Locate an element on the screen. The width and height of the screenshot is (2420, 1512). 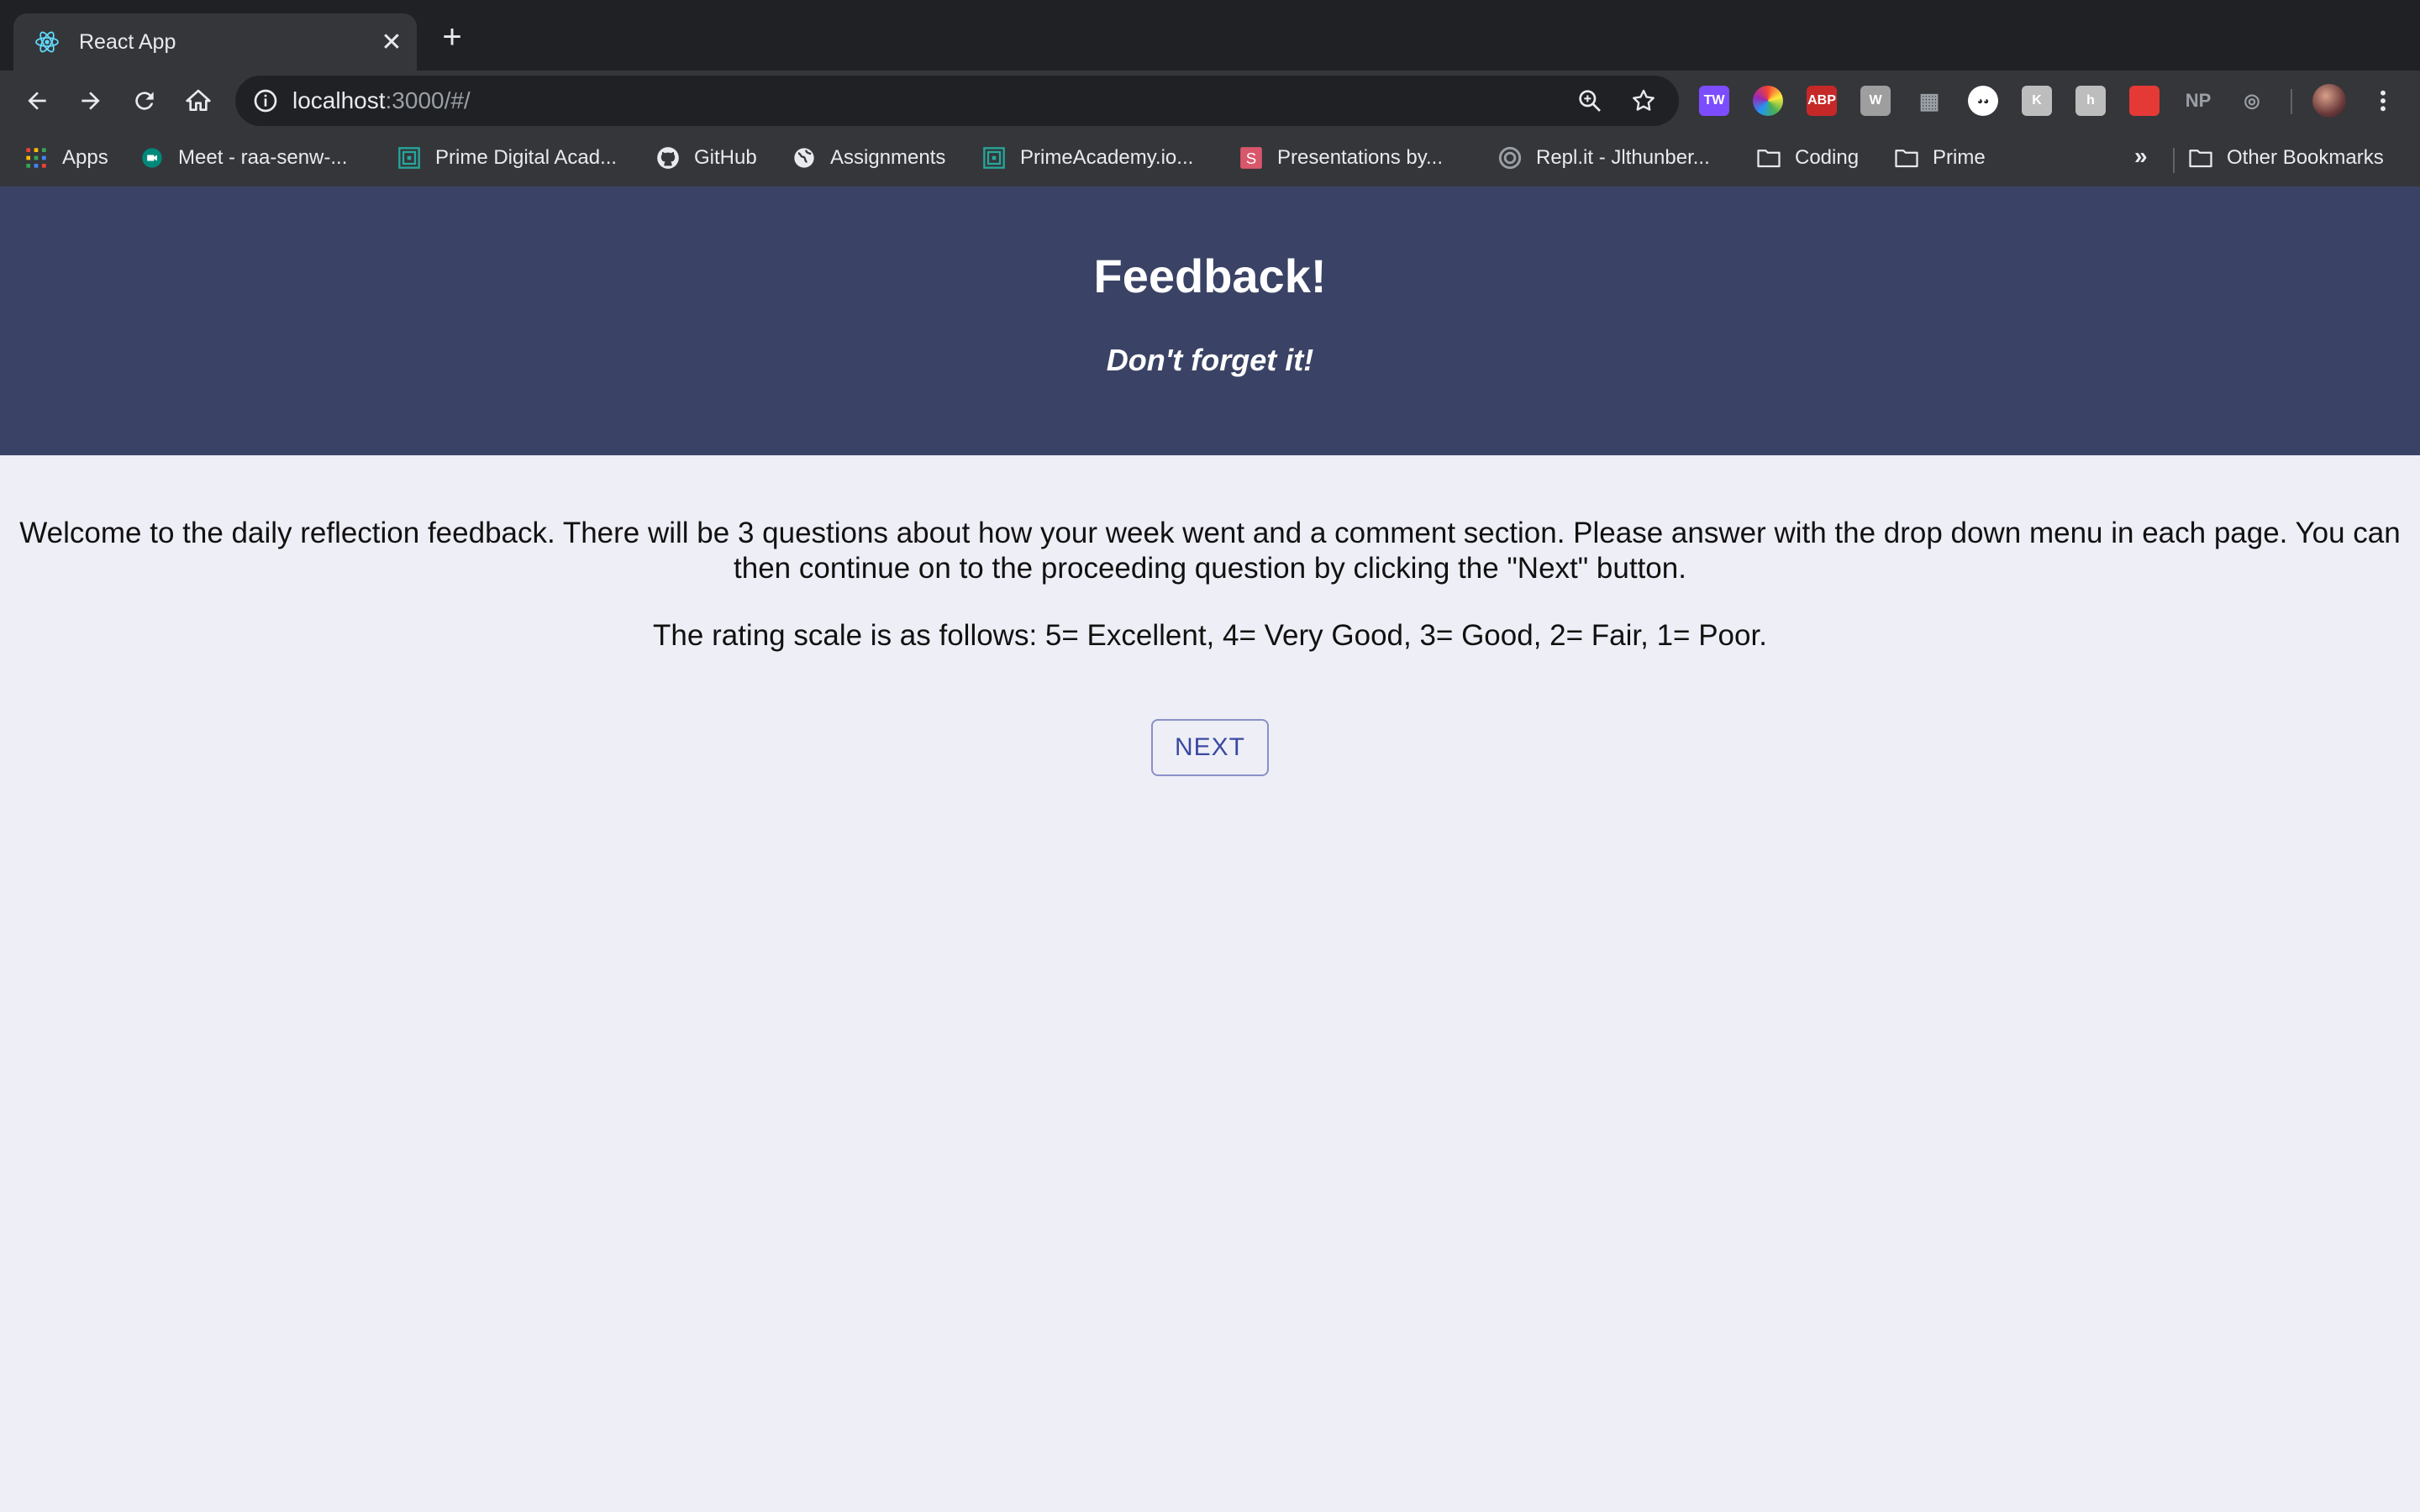
np-extension-badge: NP is located at coordinates (2198, 101).